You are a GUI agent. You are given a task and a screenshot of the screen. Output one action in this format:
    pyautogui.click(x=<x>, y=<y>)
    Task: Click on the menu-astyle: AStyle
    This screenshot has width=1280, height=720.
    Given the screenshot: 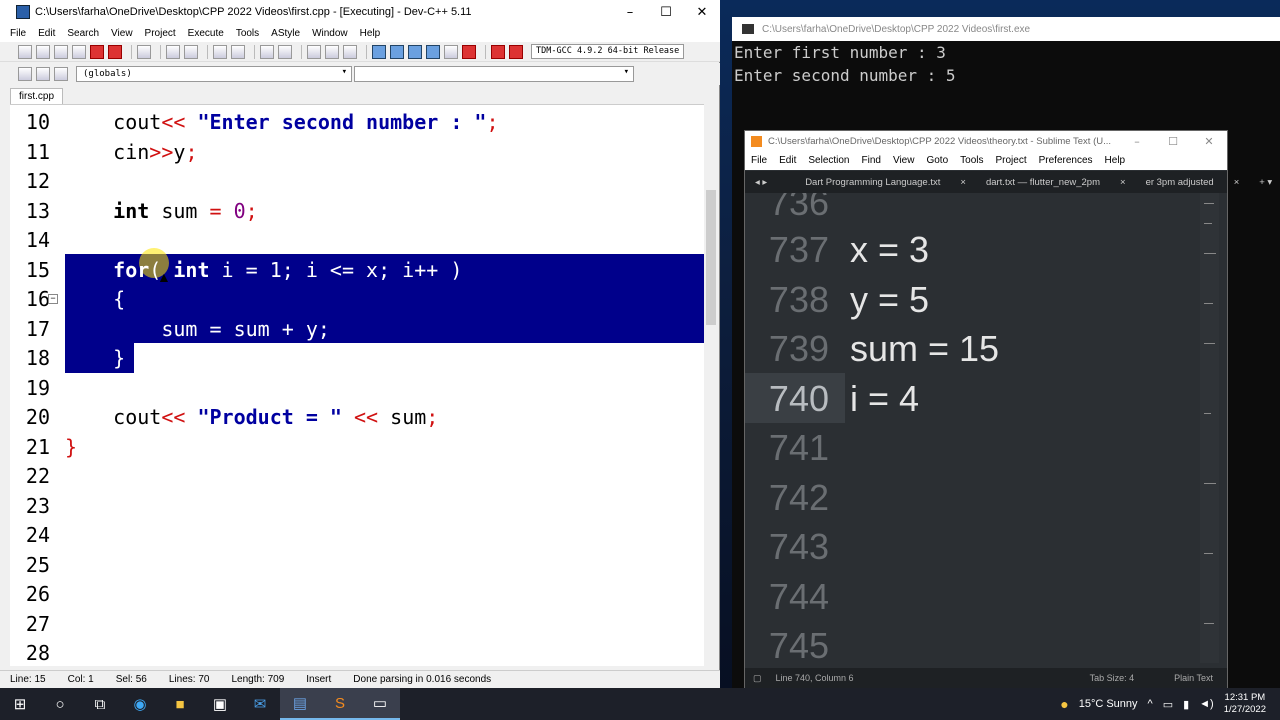 What is the action you would take?
    pyautogui.click(x=285, y=33)
    